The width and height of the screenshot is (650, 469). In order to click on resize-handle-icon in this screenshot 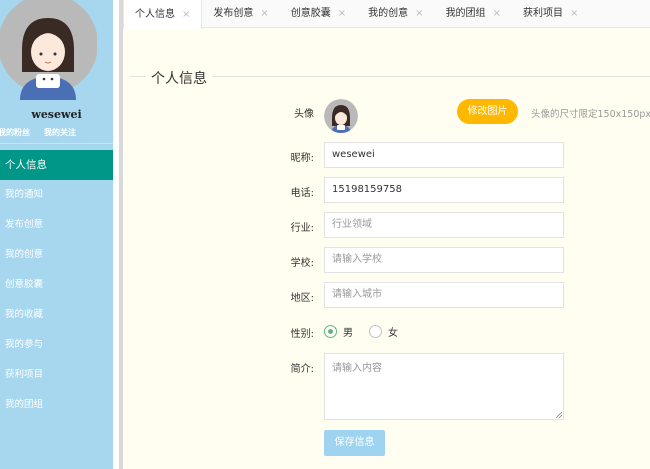, I will do `click(558, 414)`.